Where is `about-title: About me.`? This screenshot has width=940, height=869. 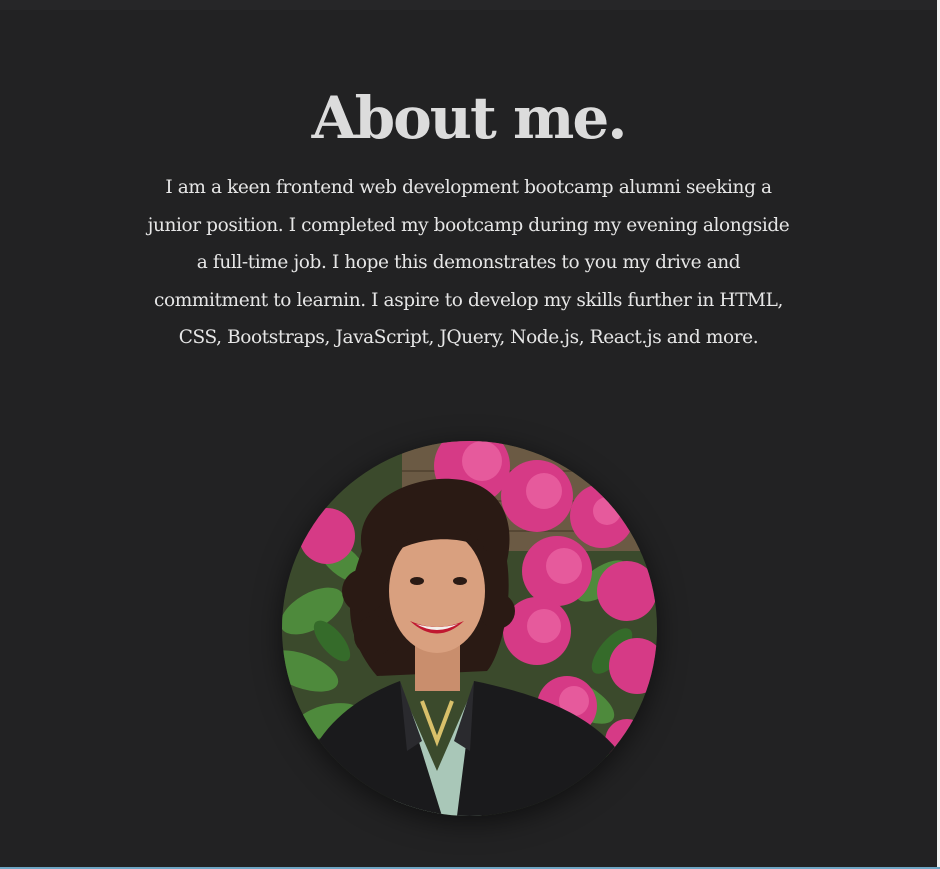
about-title: About me. is located at coordinates (469, 118).